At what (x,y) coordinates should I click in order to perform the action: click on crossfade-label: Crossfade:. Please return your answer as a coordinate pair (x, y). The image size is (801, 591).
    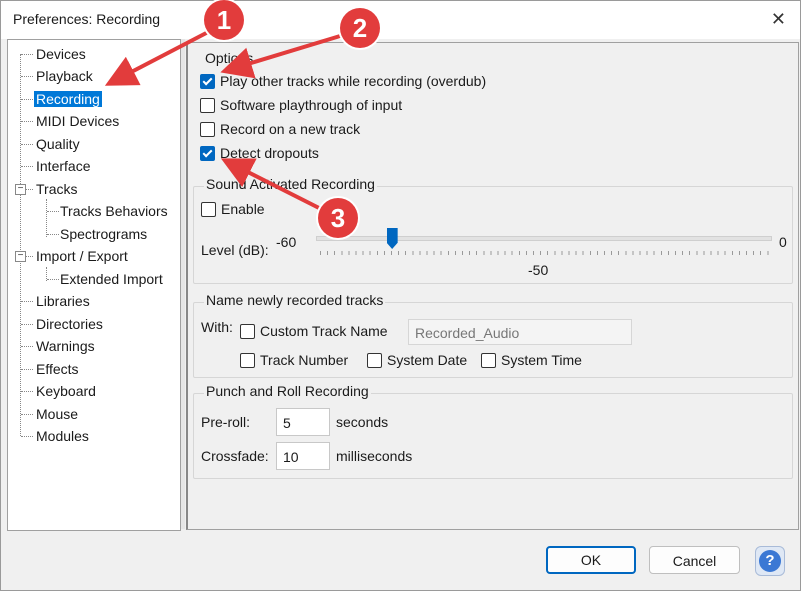
    Looking at the image, I should click on (235, 456).